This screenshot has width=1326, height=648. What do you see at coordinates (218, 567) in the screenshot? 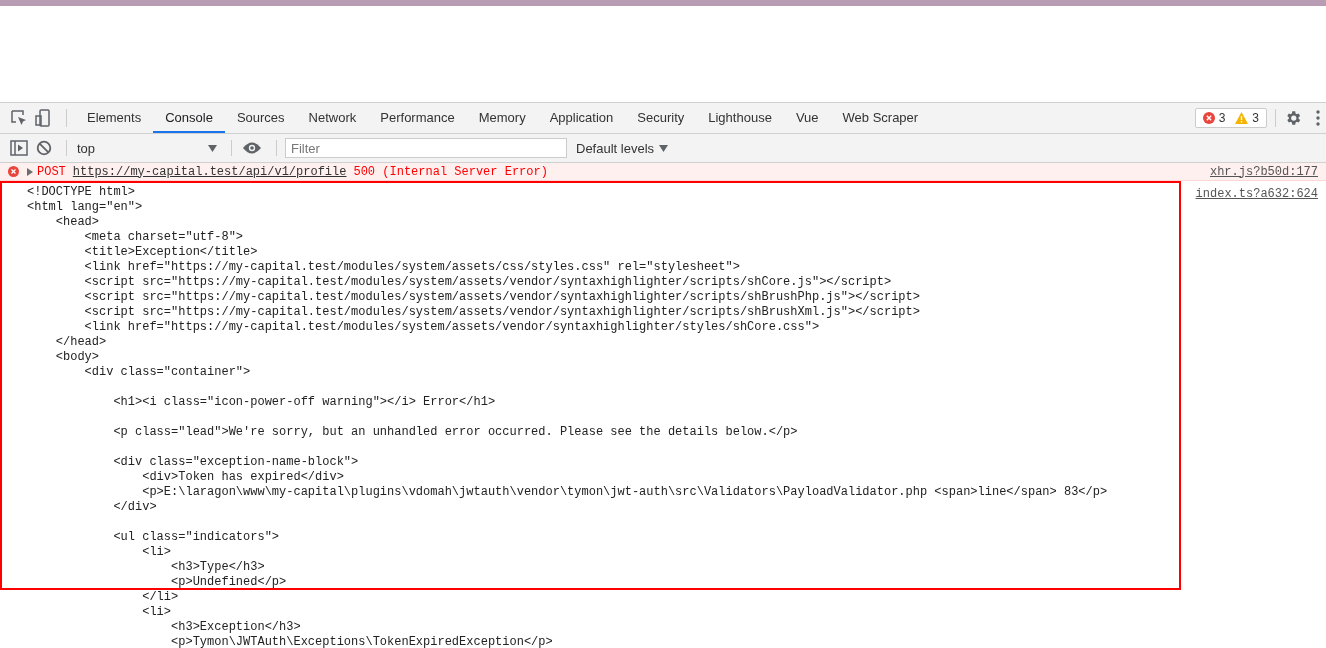
I see `code-line: <h3>Type</h3>` at bounding box center [218, 567].